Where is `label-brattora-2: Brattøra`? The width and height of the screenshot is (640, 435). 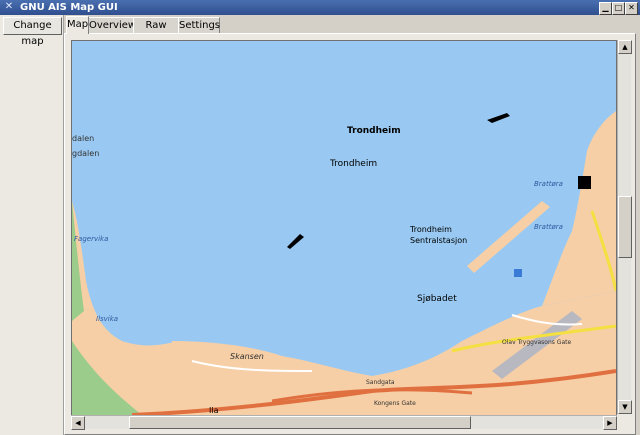
label-brattora-2: Brattøra is located at coordinates (548, 227).